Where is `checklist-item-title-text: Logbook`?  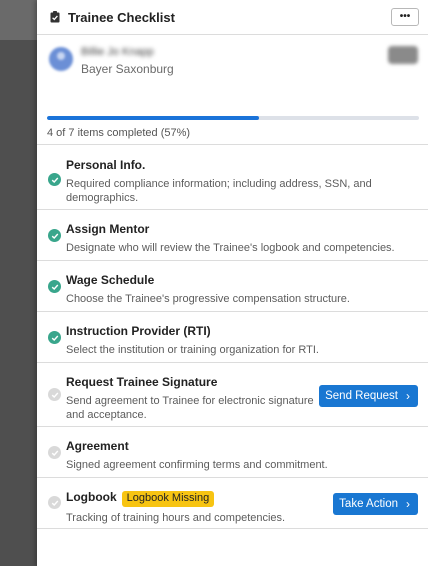 checklist-item-title-text: Logbook is located at coordinates (91, 497).